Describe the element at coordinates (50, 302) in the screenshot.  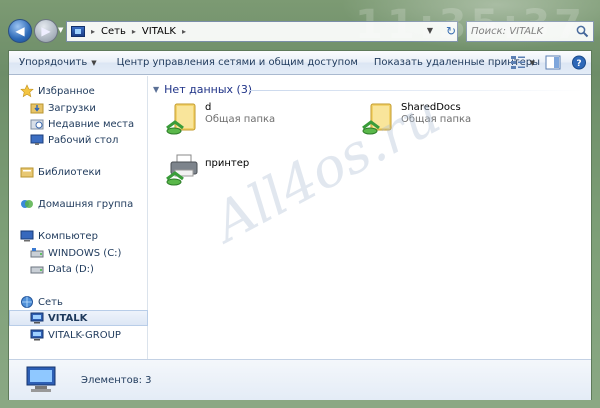
I see `sidebar-item-label: Сеть` at that location.